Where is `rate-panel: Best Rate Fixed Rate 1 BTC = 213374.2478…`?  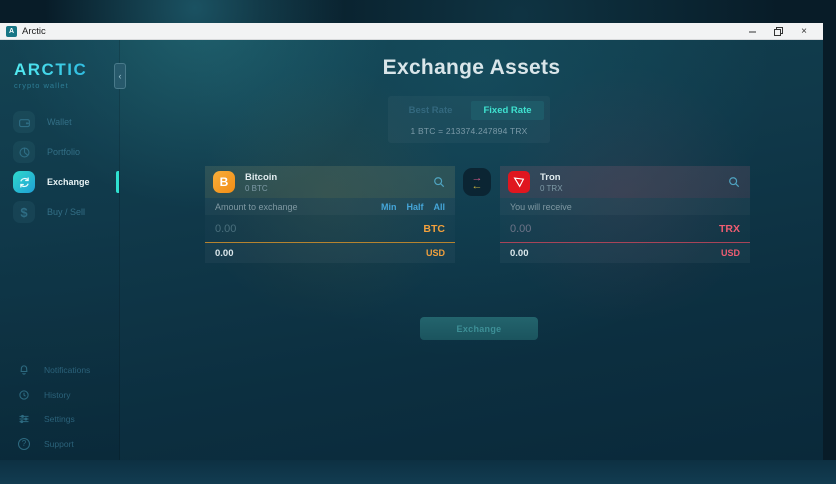
rate-panel: Best Rate Fixed Rate 1 BTC = 213374.2478… is located at coordinates (469, 119).